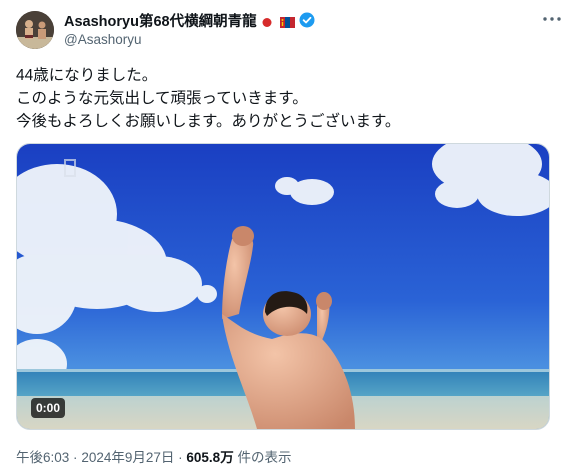  Describe the element at coordinates (160, 20) in the screenshot. I see `author-display-name: Asashoryu第68代横綱朝青龍` at that location.